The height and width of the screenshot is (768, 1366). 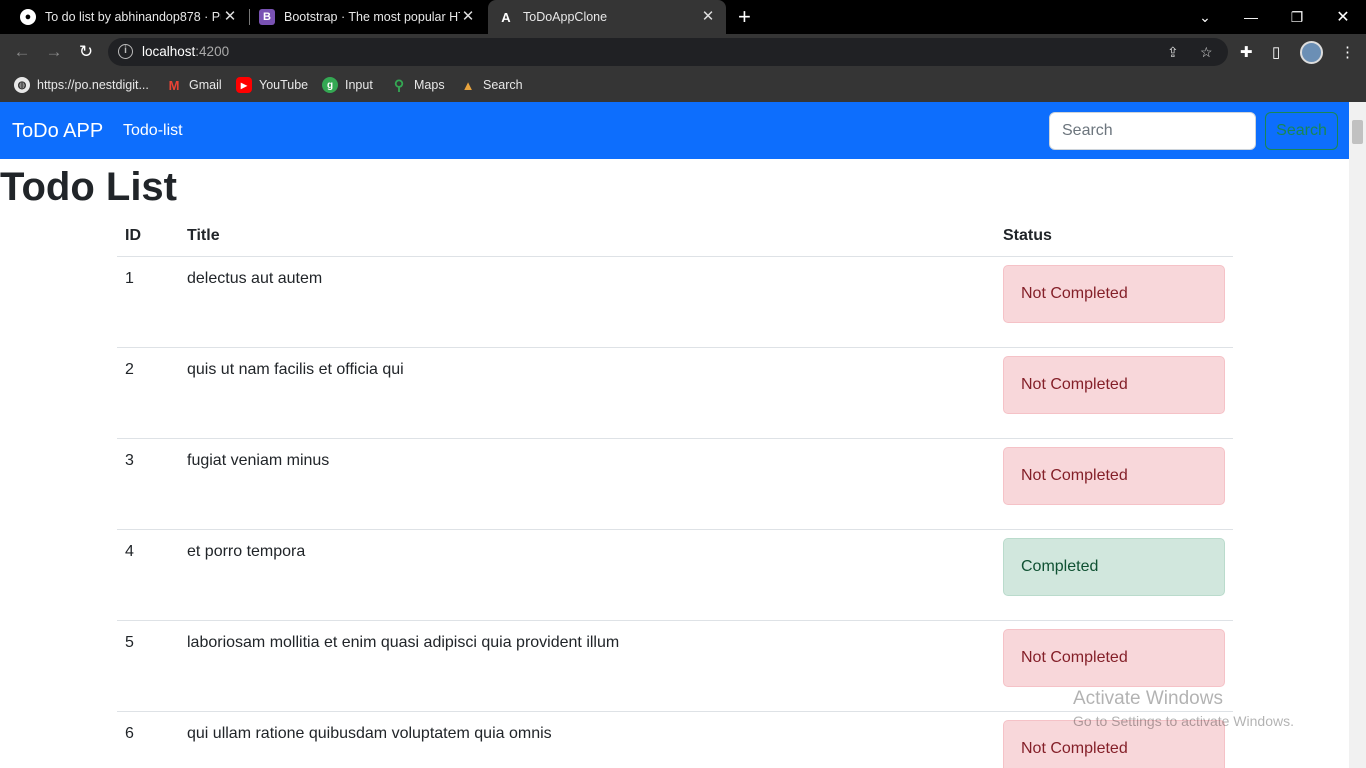 I want to click on watermark-line-2: Go to Settings to activate Windows., so click(x=1183, y=721).